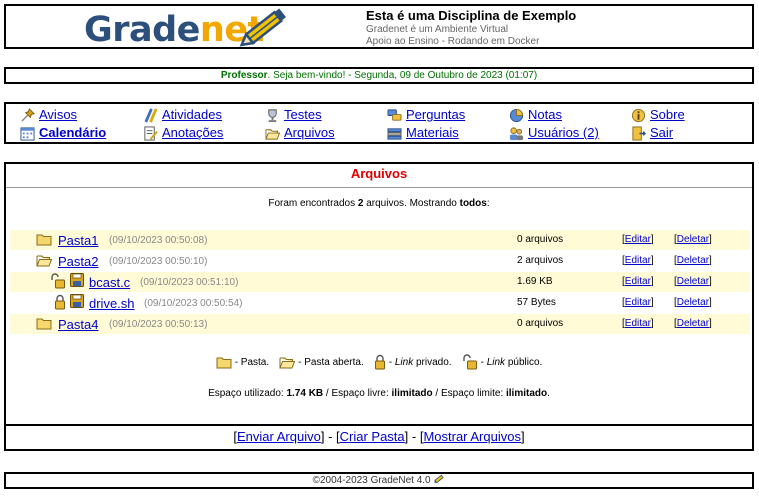 Image resolution: width=759 pixels, height=499 pixels. What do you see at coordinates (394, 114) in the screenshot?
I see `speech-bubbles-icon` at bounding box center [394, 114].